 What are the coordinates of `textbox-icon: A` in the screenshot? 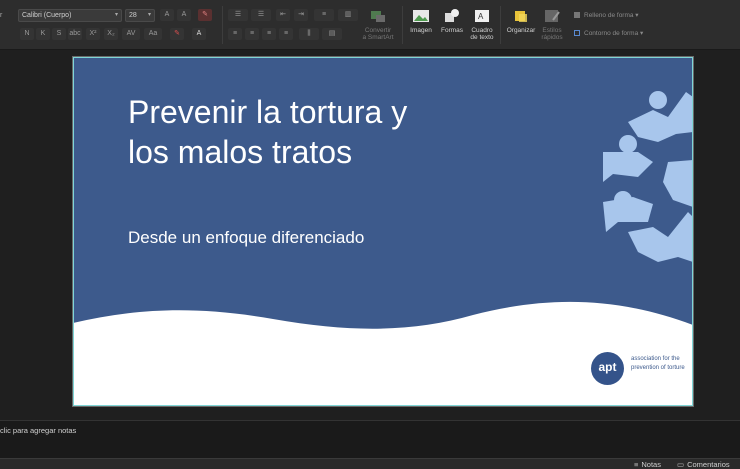 It's located at (482, 16).